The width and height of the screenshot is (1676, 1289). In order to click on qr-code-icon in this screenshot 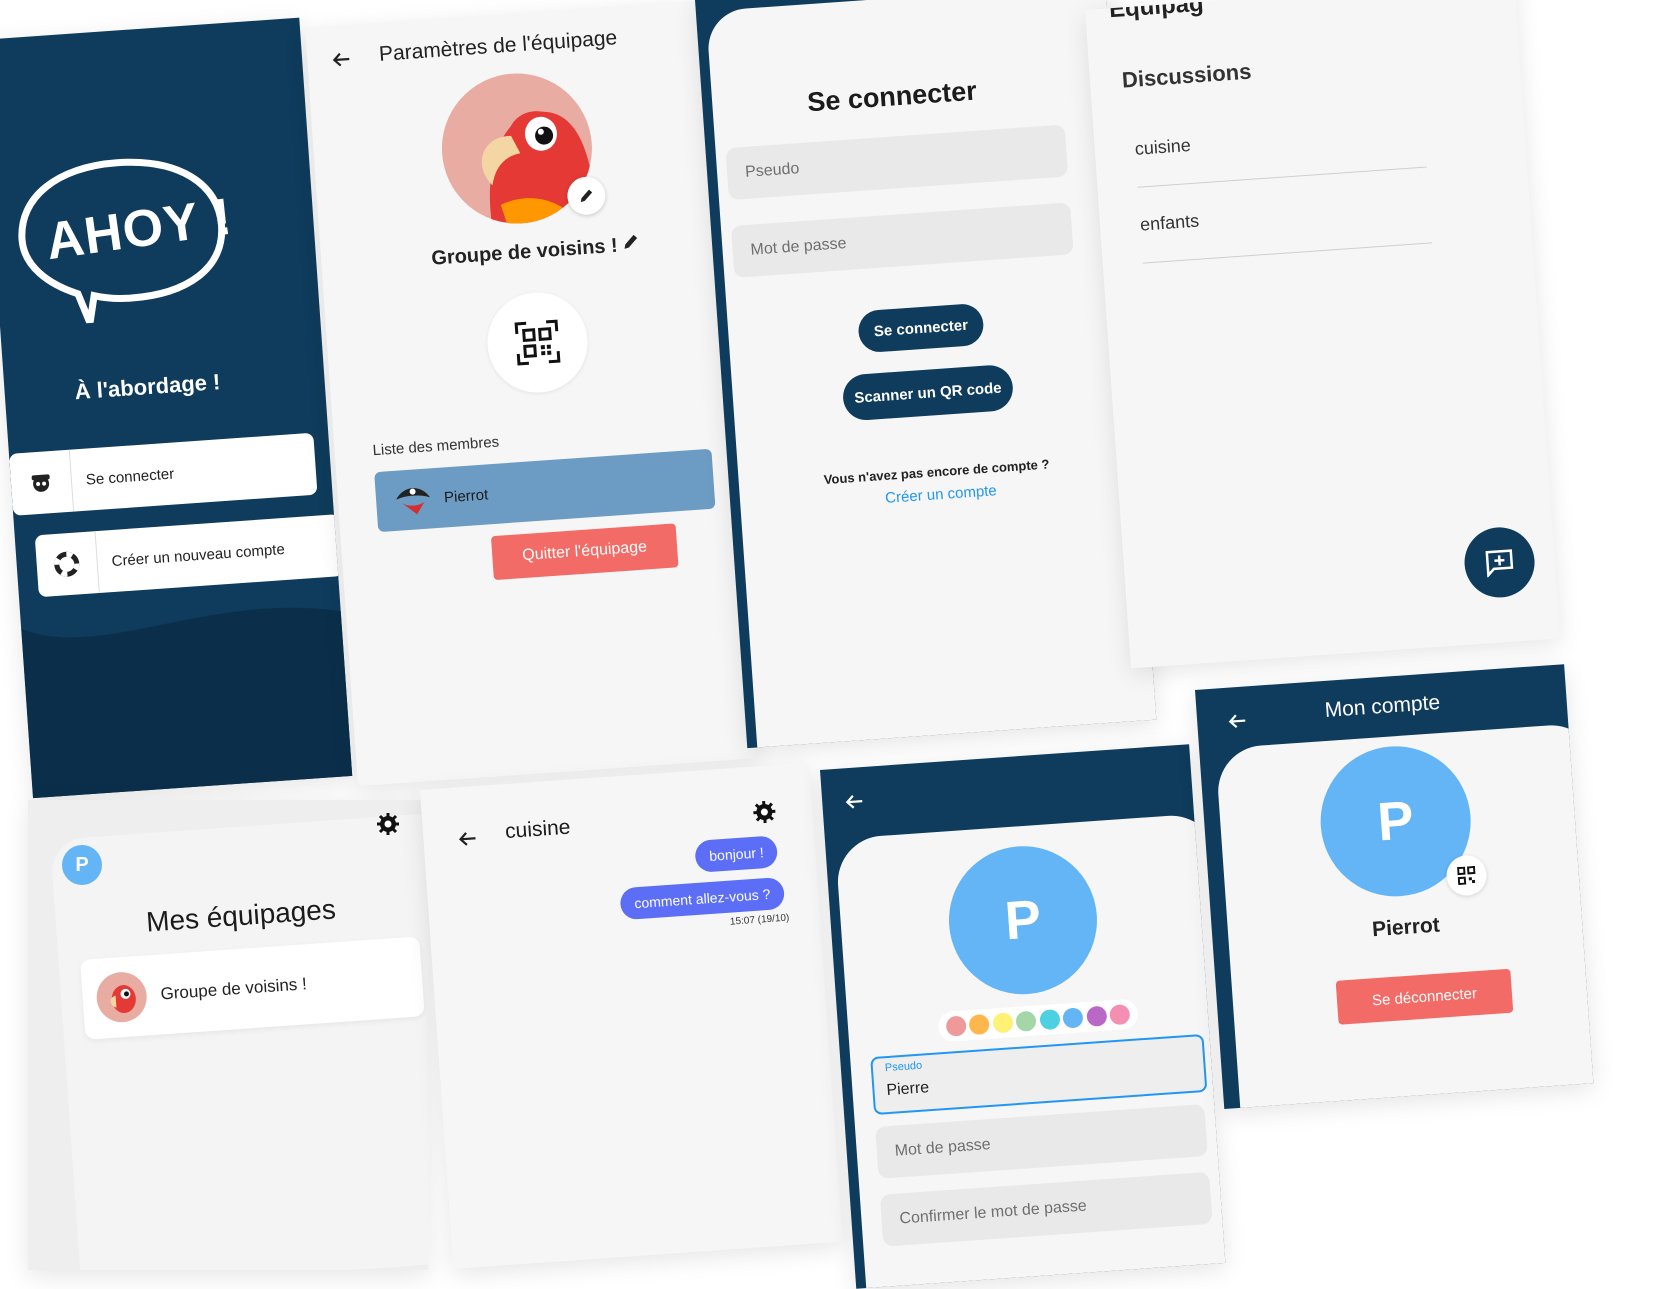, I will do `click(537, 342)`.